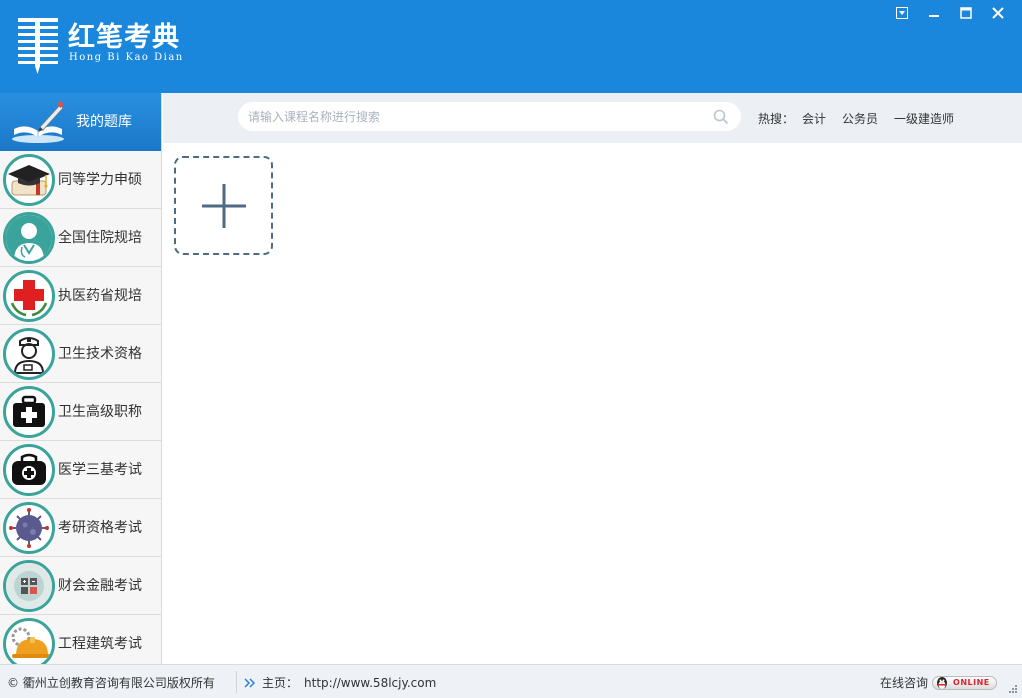 The image size is (1022, 698). Describe the element at coordinates (100, 470) in the screenshot. I see `sidebar-item-label: 医学三基考试` at that location.